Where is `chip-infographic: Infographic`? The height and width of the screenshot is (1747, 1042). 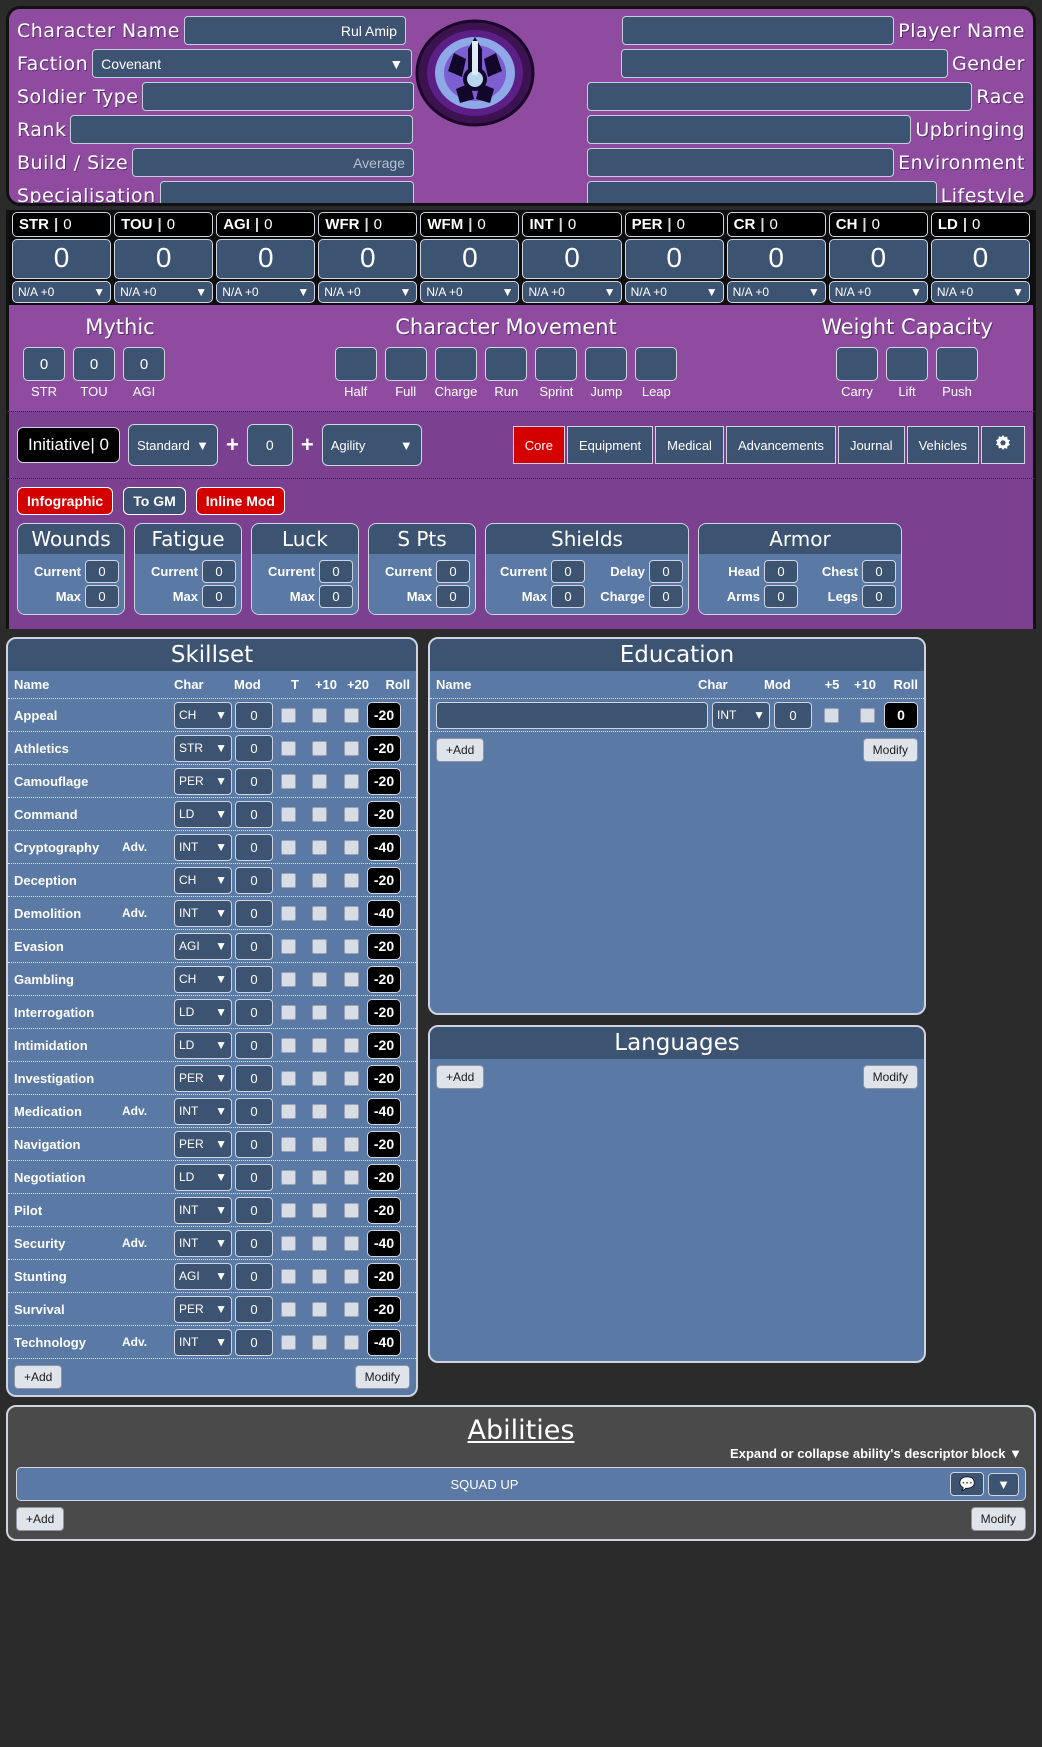
chip-infographic: Infographic is located at coordinates (65, 501).